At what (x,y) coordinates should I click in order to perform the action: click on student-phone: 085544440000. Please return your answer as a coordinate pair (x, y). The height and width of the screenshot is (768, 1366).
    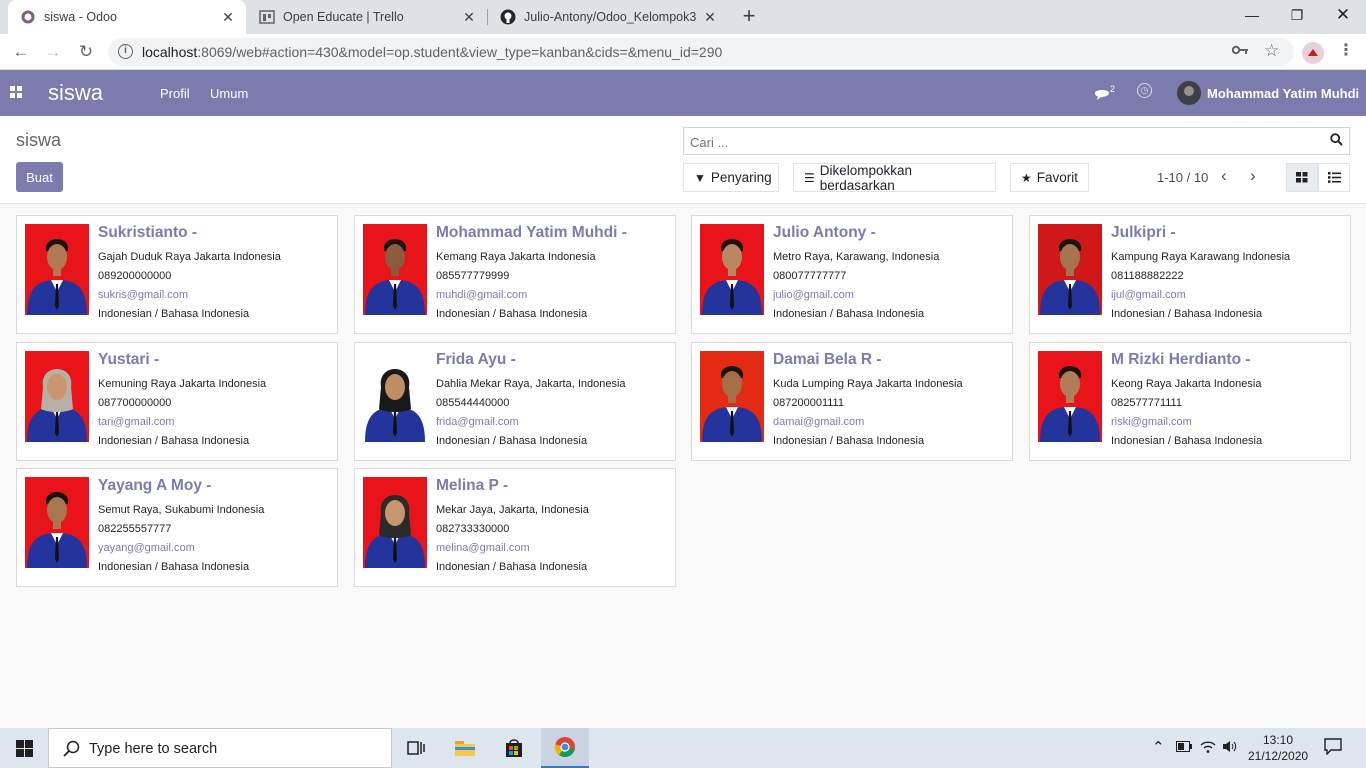
    Looking at the image, I should click on (473, 403).